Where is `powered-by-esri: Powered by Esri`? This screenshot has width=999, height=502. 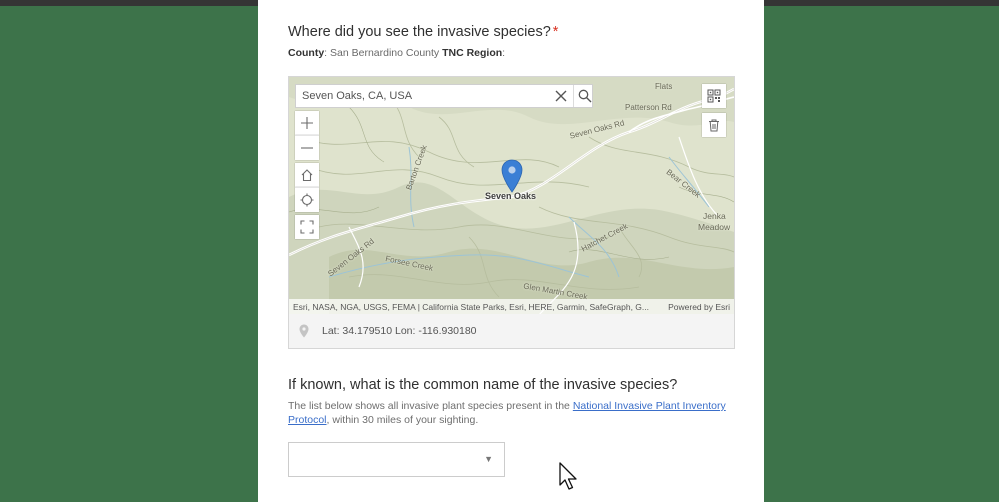 powered-by-esri: Powered by Esri is located at coordinates (699, 307).